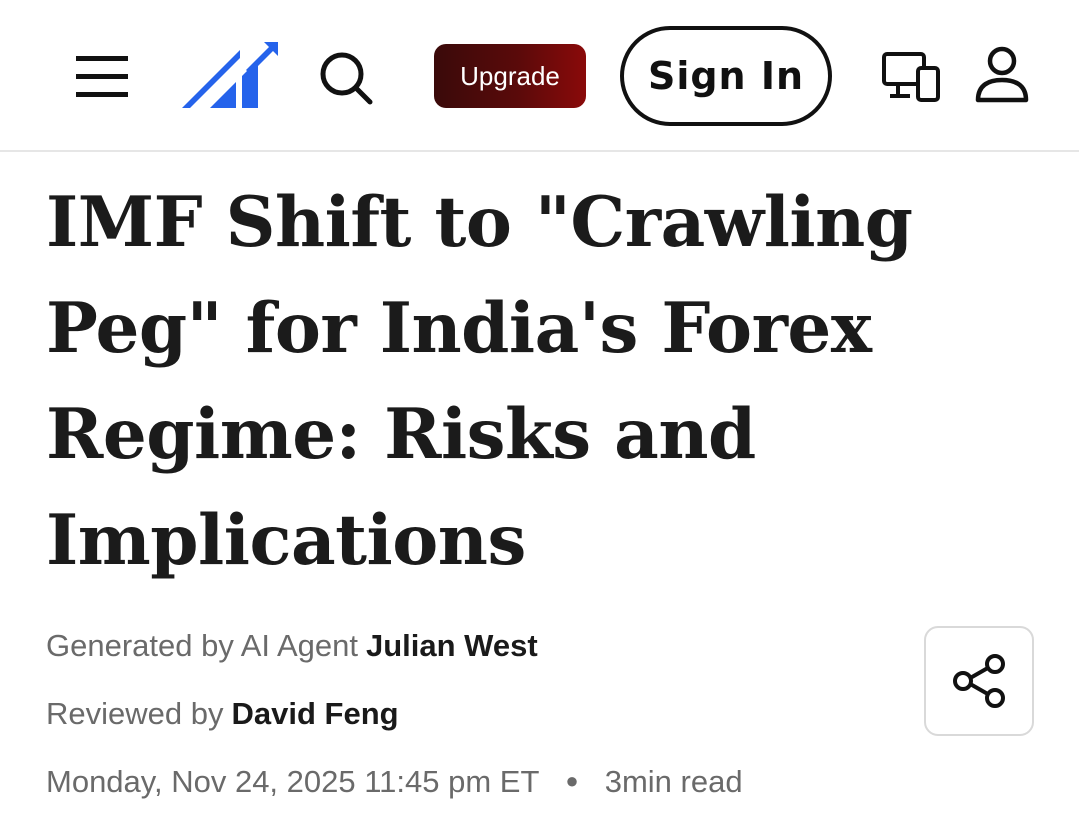 This screenshot has width=1079, height=838. What do you see at coordinates (673, 781) in the screenshot?
I see `read-time: 3min read` at bounding box center [673, 781].